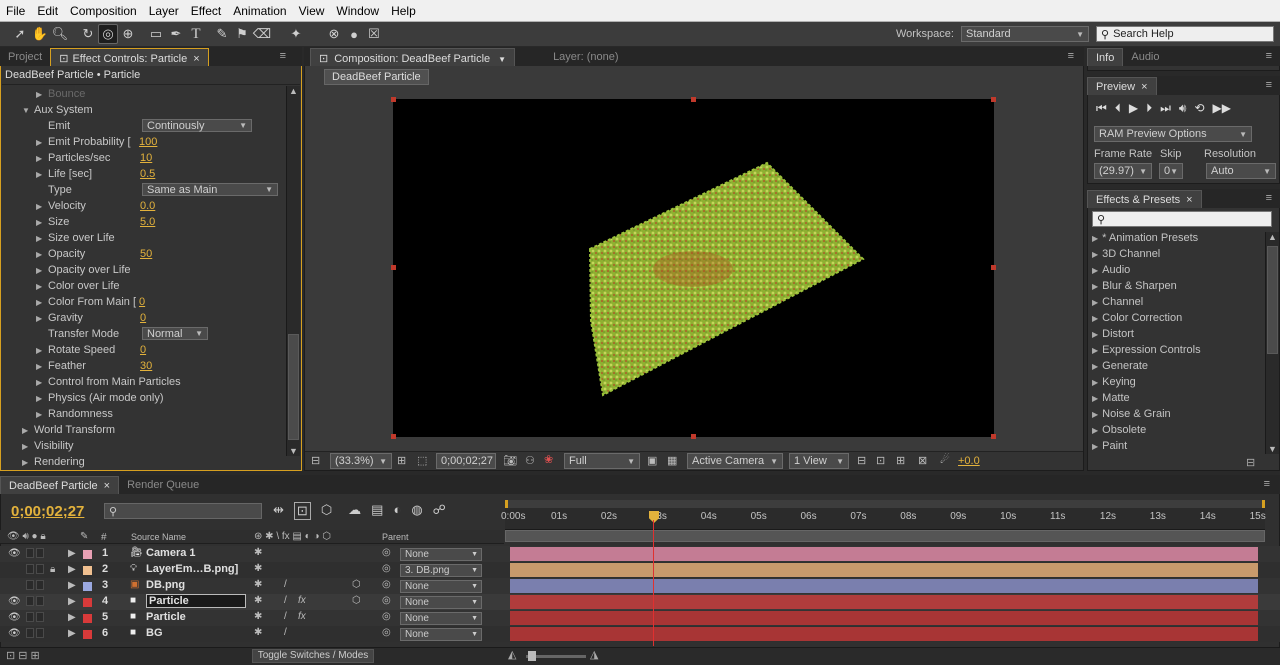 This screenshot has height=665, width=1280. Describe the element at coordinates (819, 461) in the screenshot. I see `view-layout-dropdown: 1 View ▼` at that location.